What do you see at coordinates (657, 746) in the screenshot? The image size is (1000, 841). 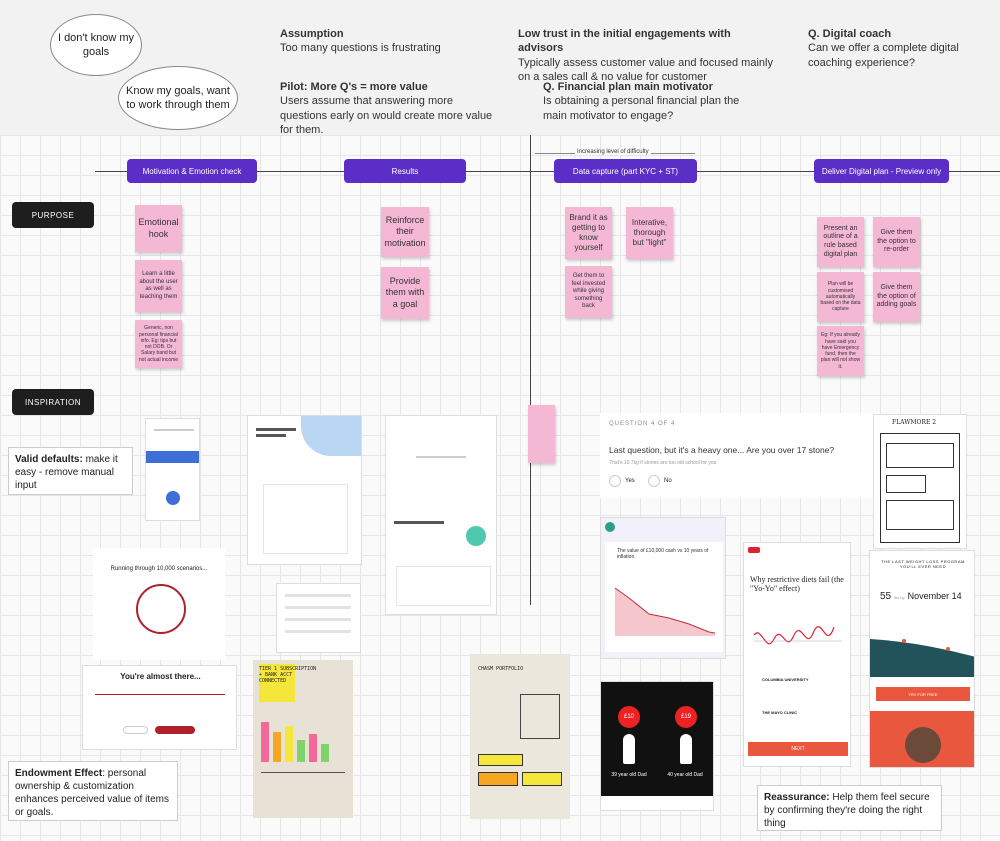 I see `inspiration-insurance-ad: £10 £19 39 year old Dad 40 year old Dad` at bounding box center [657, 746].